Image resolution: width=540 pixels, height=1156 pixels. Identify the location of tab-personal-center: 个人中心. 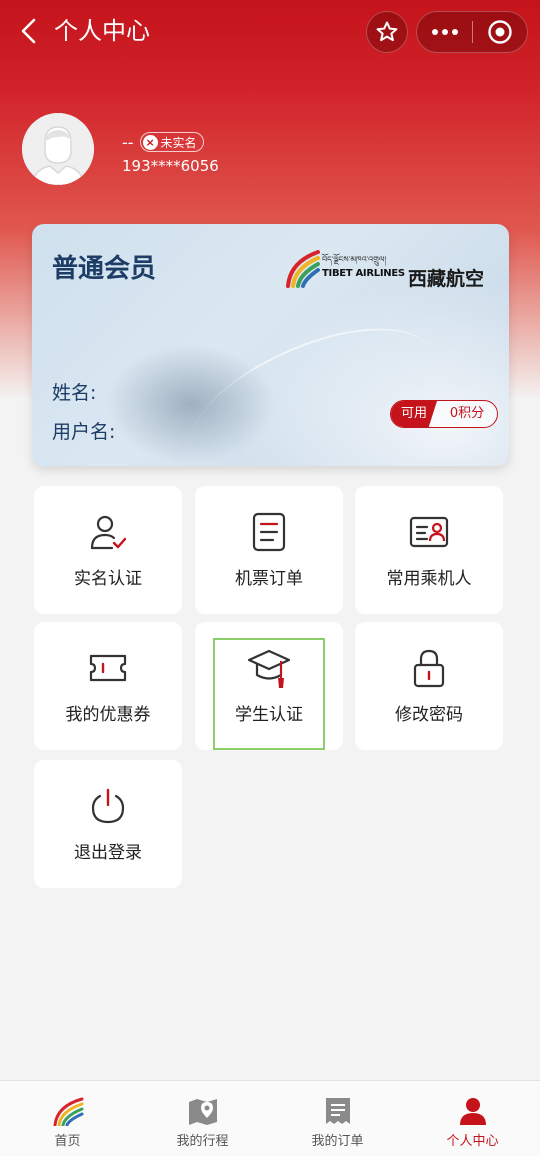
(472, 1118).